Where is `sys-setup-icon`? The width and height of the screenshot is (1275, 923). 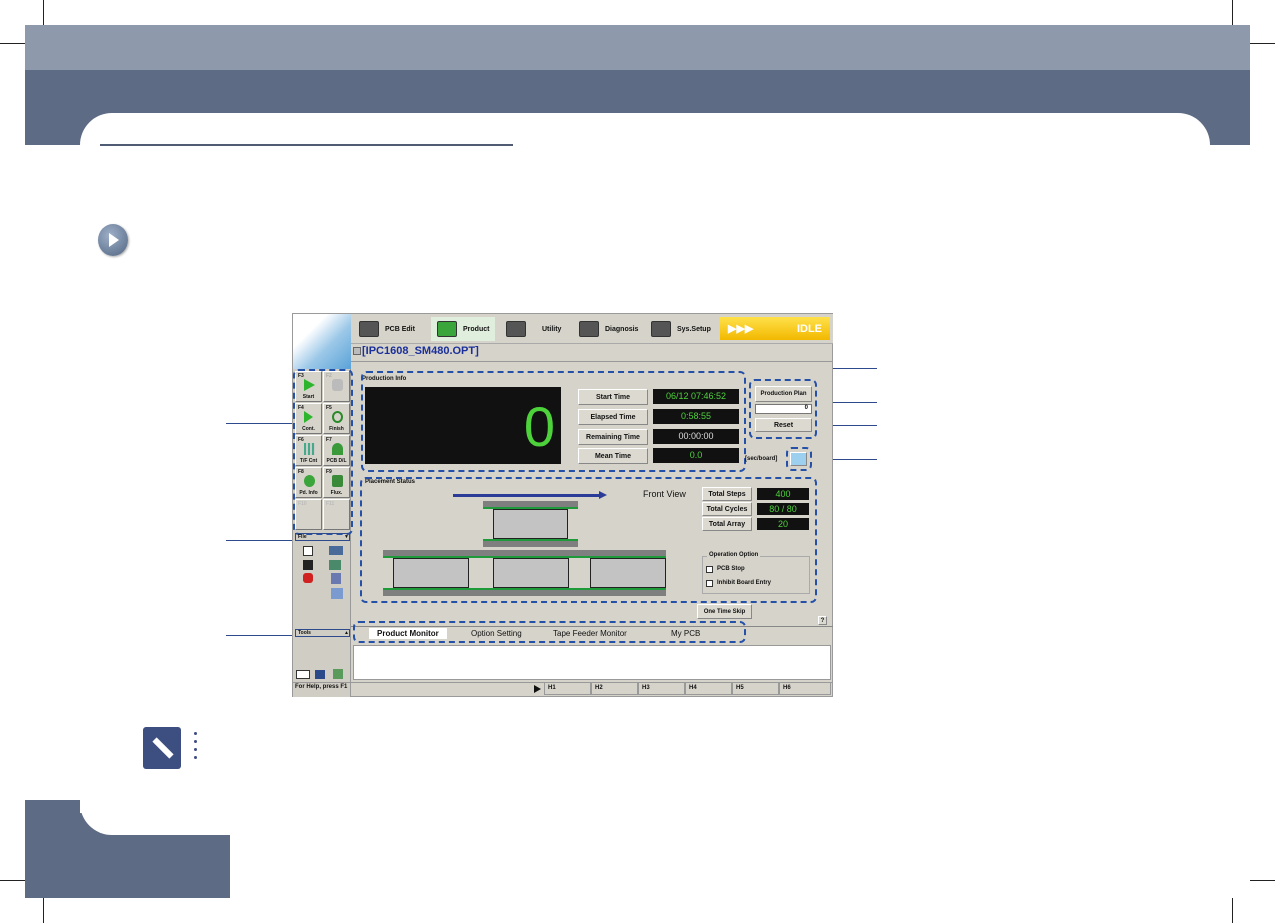
sys-setup-icon is located at coordinates (661, 329).